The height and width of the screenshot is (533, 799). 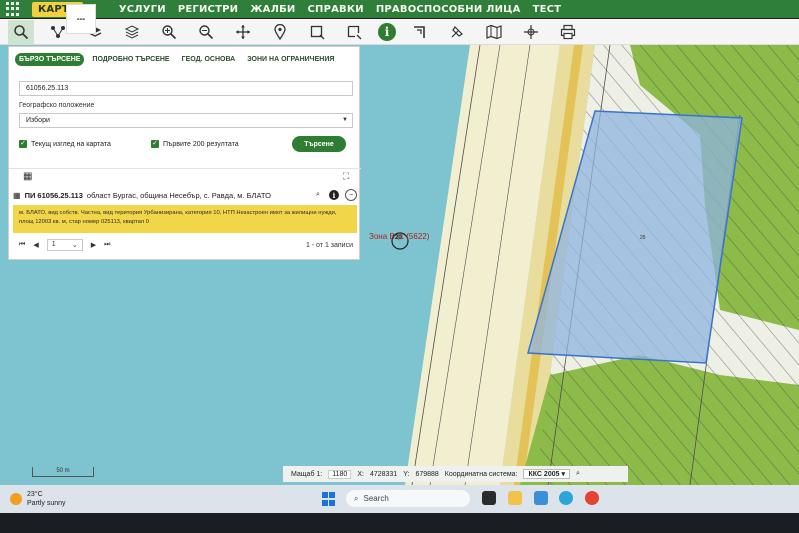 I want to click on draw-icon, so click(x=457, y=32).